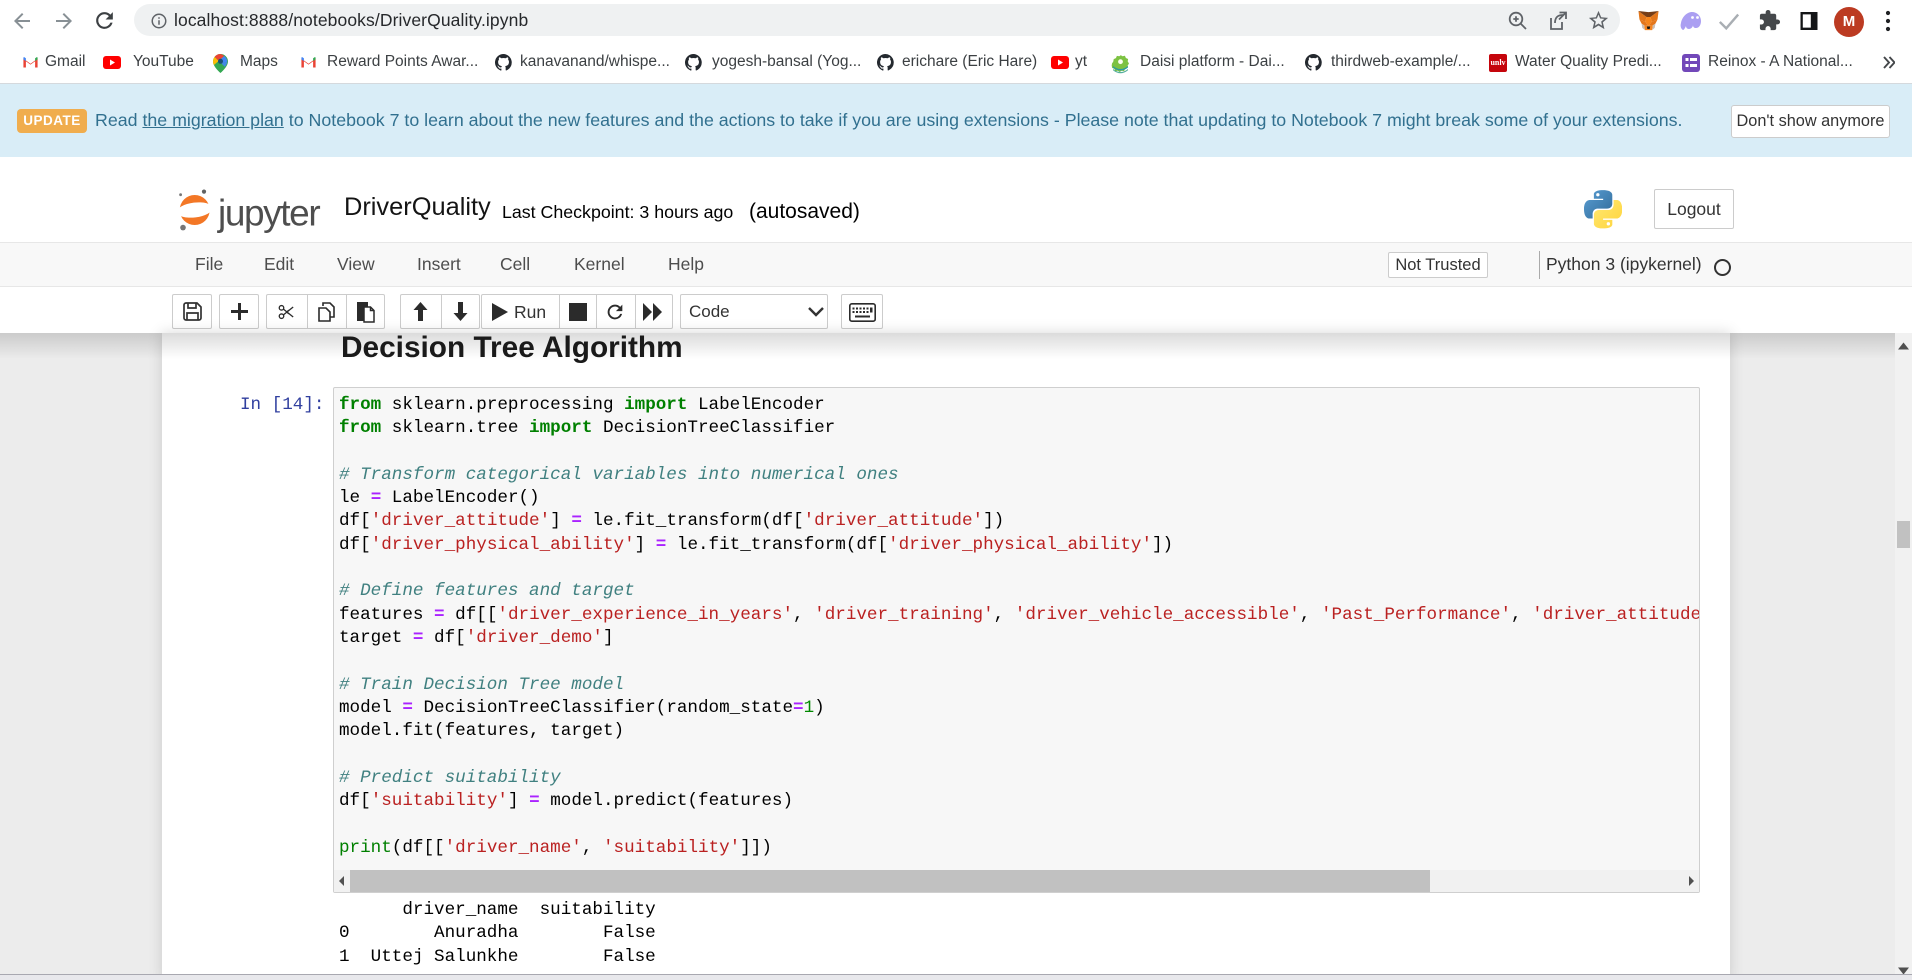 This screenshot has width=1912, height=980. I want to click on svg-text: jupyter, so click(268, 212).